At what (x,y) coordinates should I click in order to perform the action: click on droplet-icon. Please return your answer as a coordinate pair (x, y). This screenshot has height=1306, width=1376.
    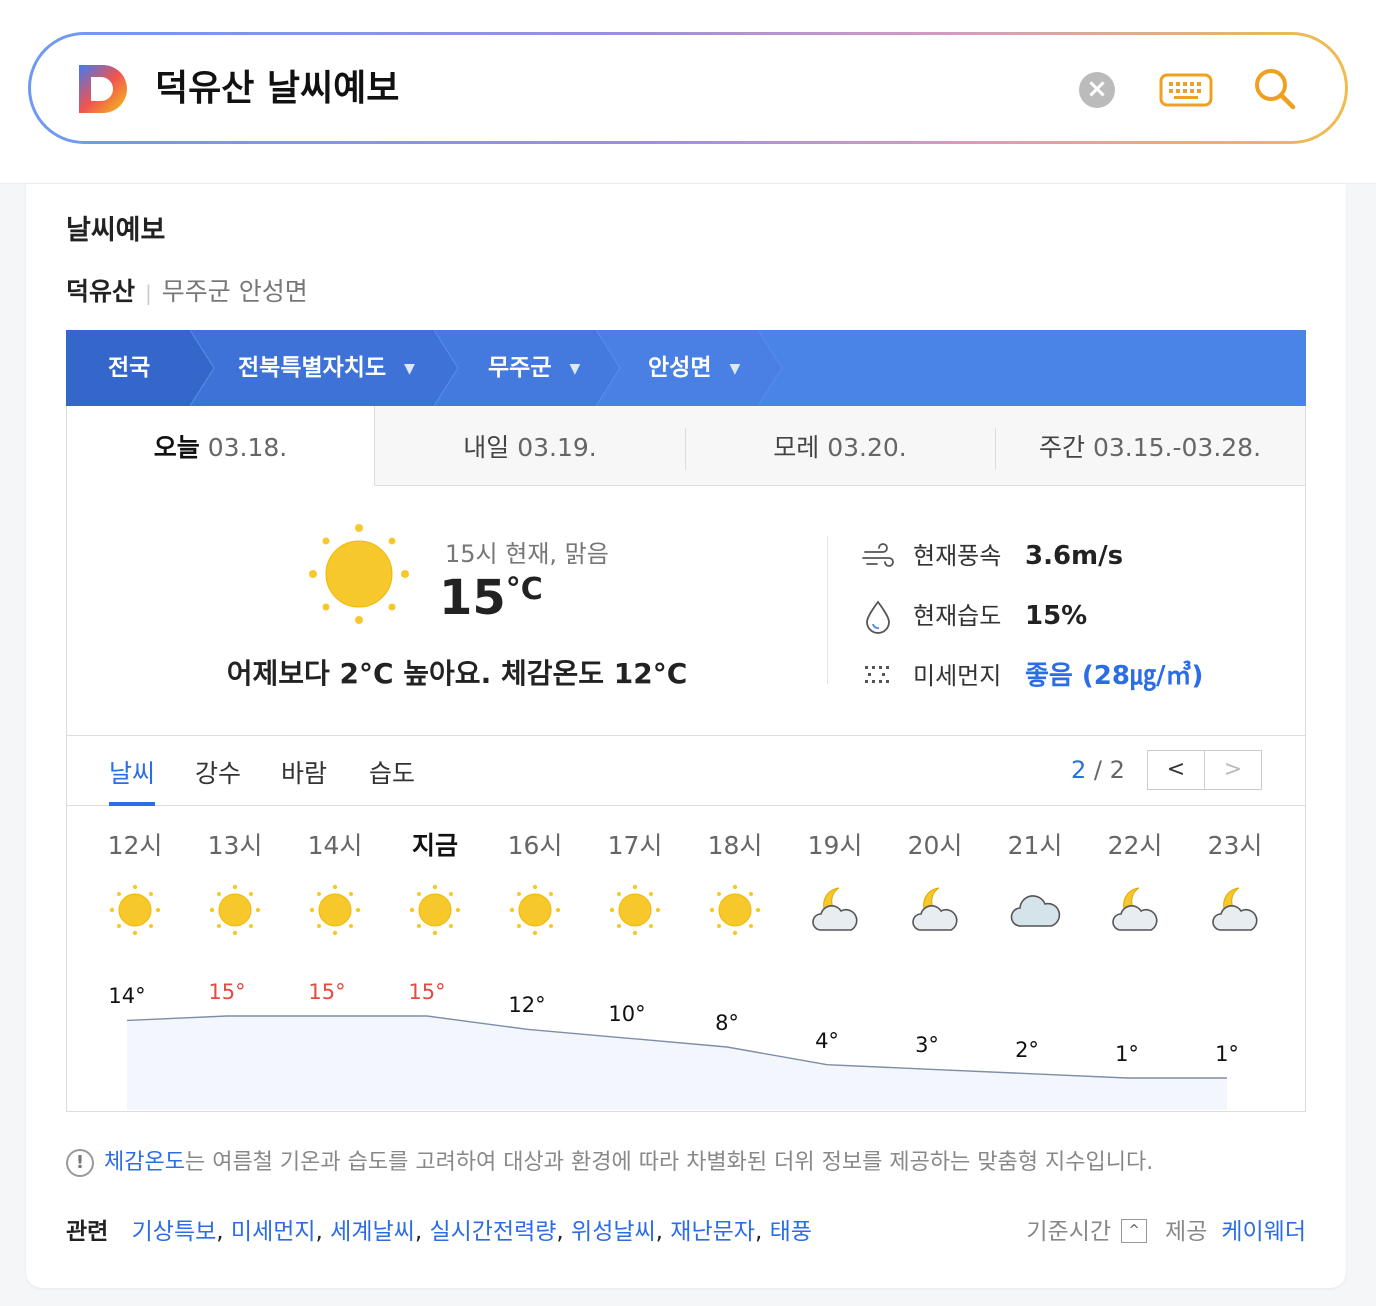
    Looking at the image, I should click on (878, 617).